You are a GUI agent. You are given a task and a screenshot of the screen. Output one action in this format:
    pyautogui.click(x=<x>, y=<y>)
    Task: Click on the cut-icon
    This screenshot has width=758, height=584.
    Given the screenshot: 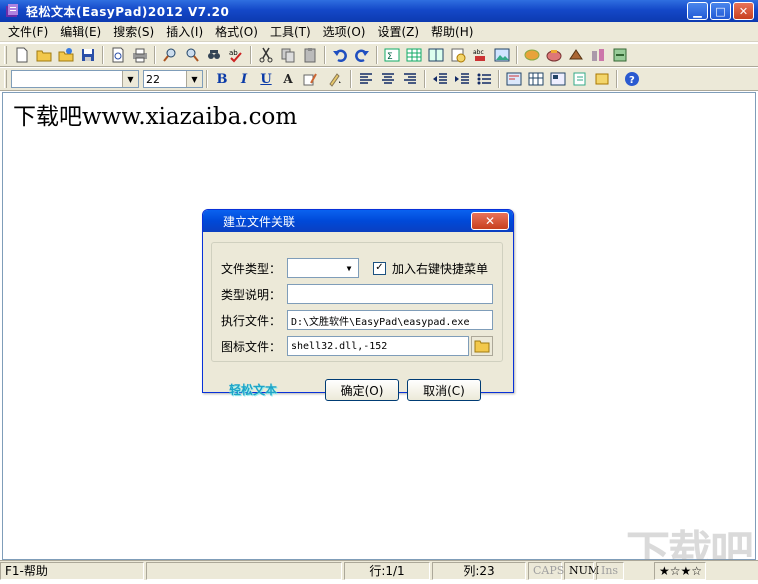 What is the action you would take?
    pyautogui.click(x=266, y=55)
    